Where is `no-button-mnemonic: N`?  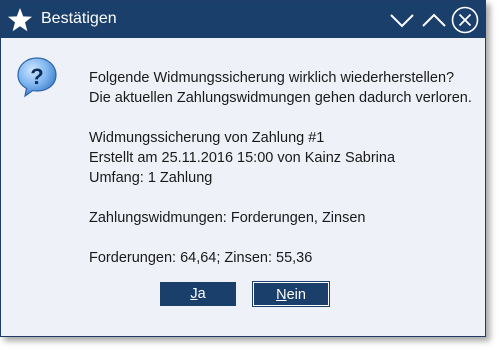
no-button-mnemonic: N is located at coordinates (281, 295).